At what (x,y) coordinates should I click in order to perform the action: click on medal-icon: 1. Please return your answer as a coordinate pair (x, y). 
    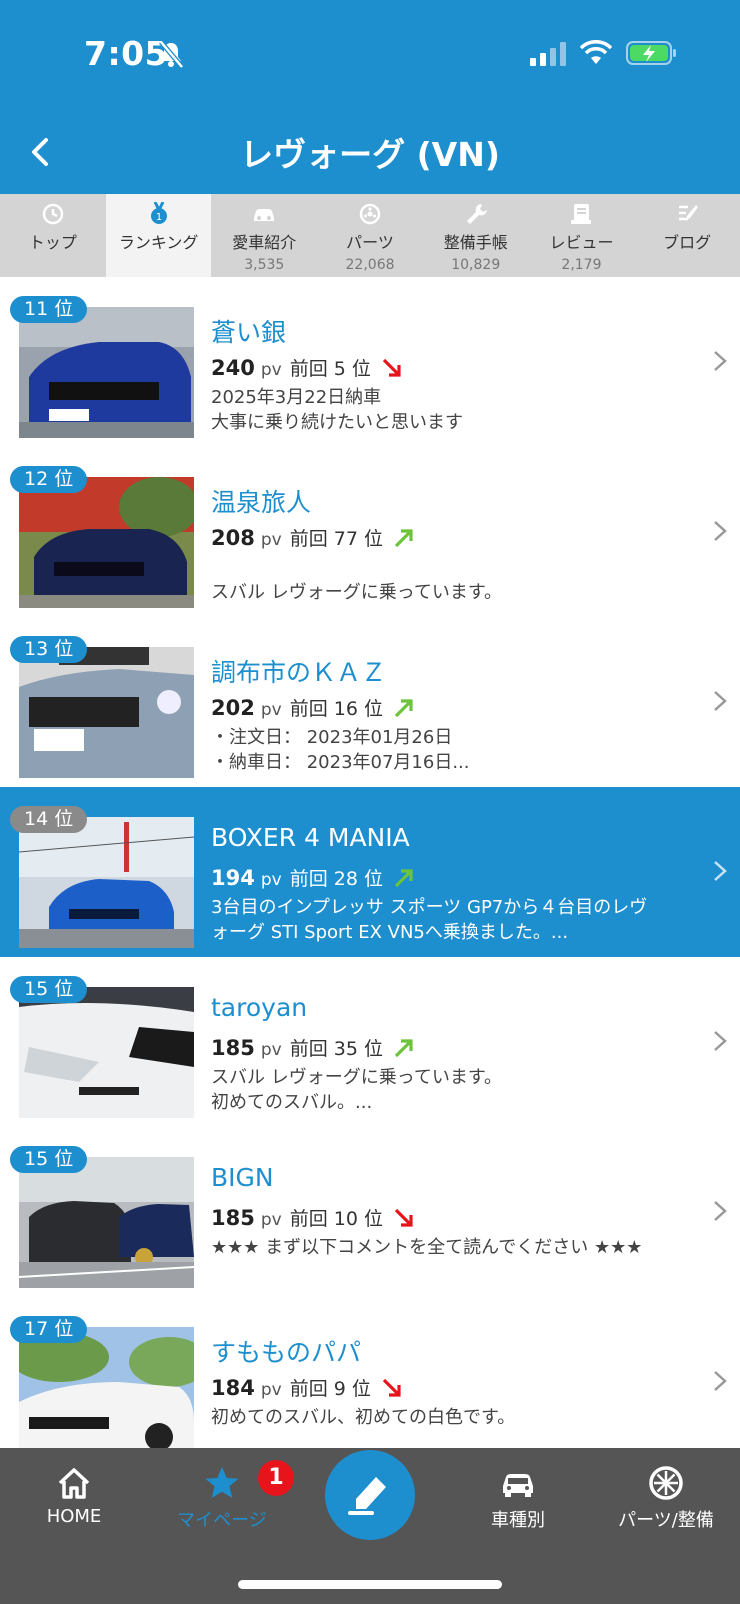
    Looking at the image, I should click on (158, 213).